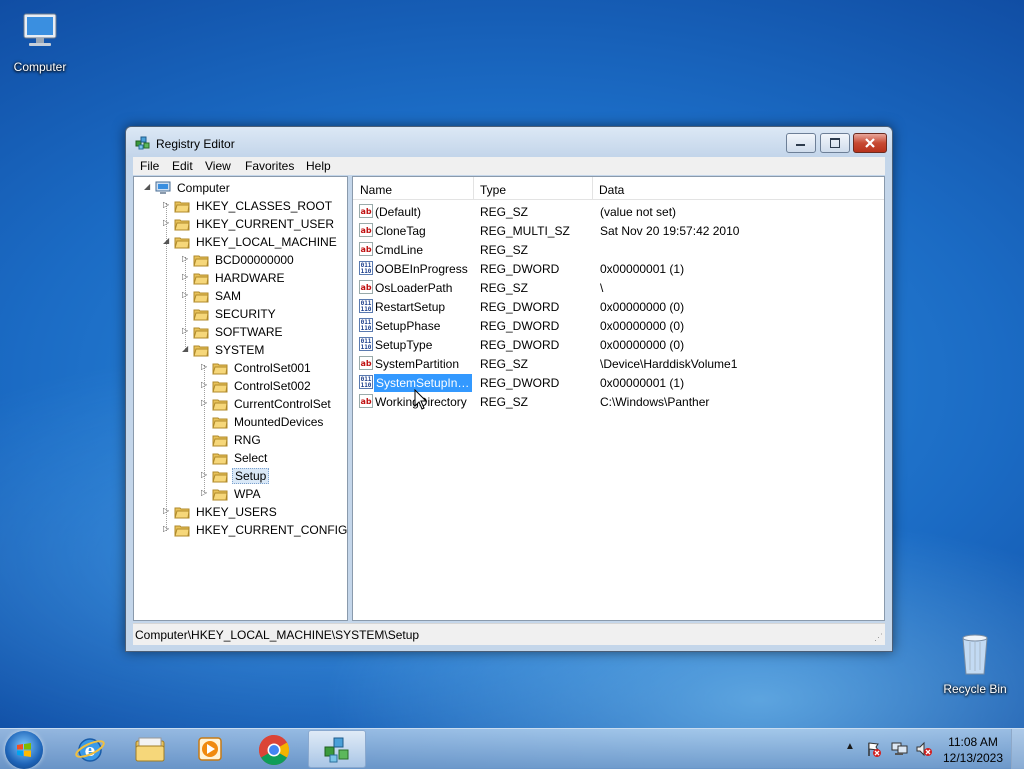  What do you see at coordinates (254, 260) in the screenshot?
I see `tree-label: BCD00000000` at bounding box center [254, 260].